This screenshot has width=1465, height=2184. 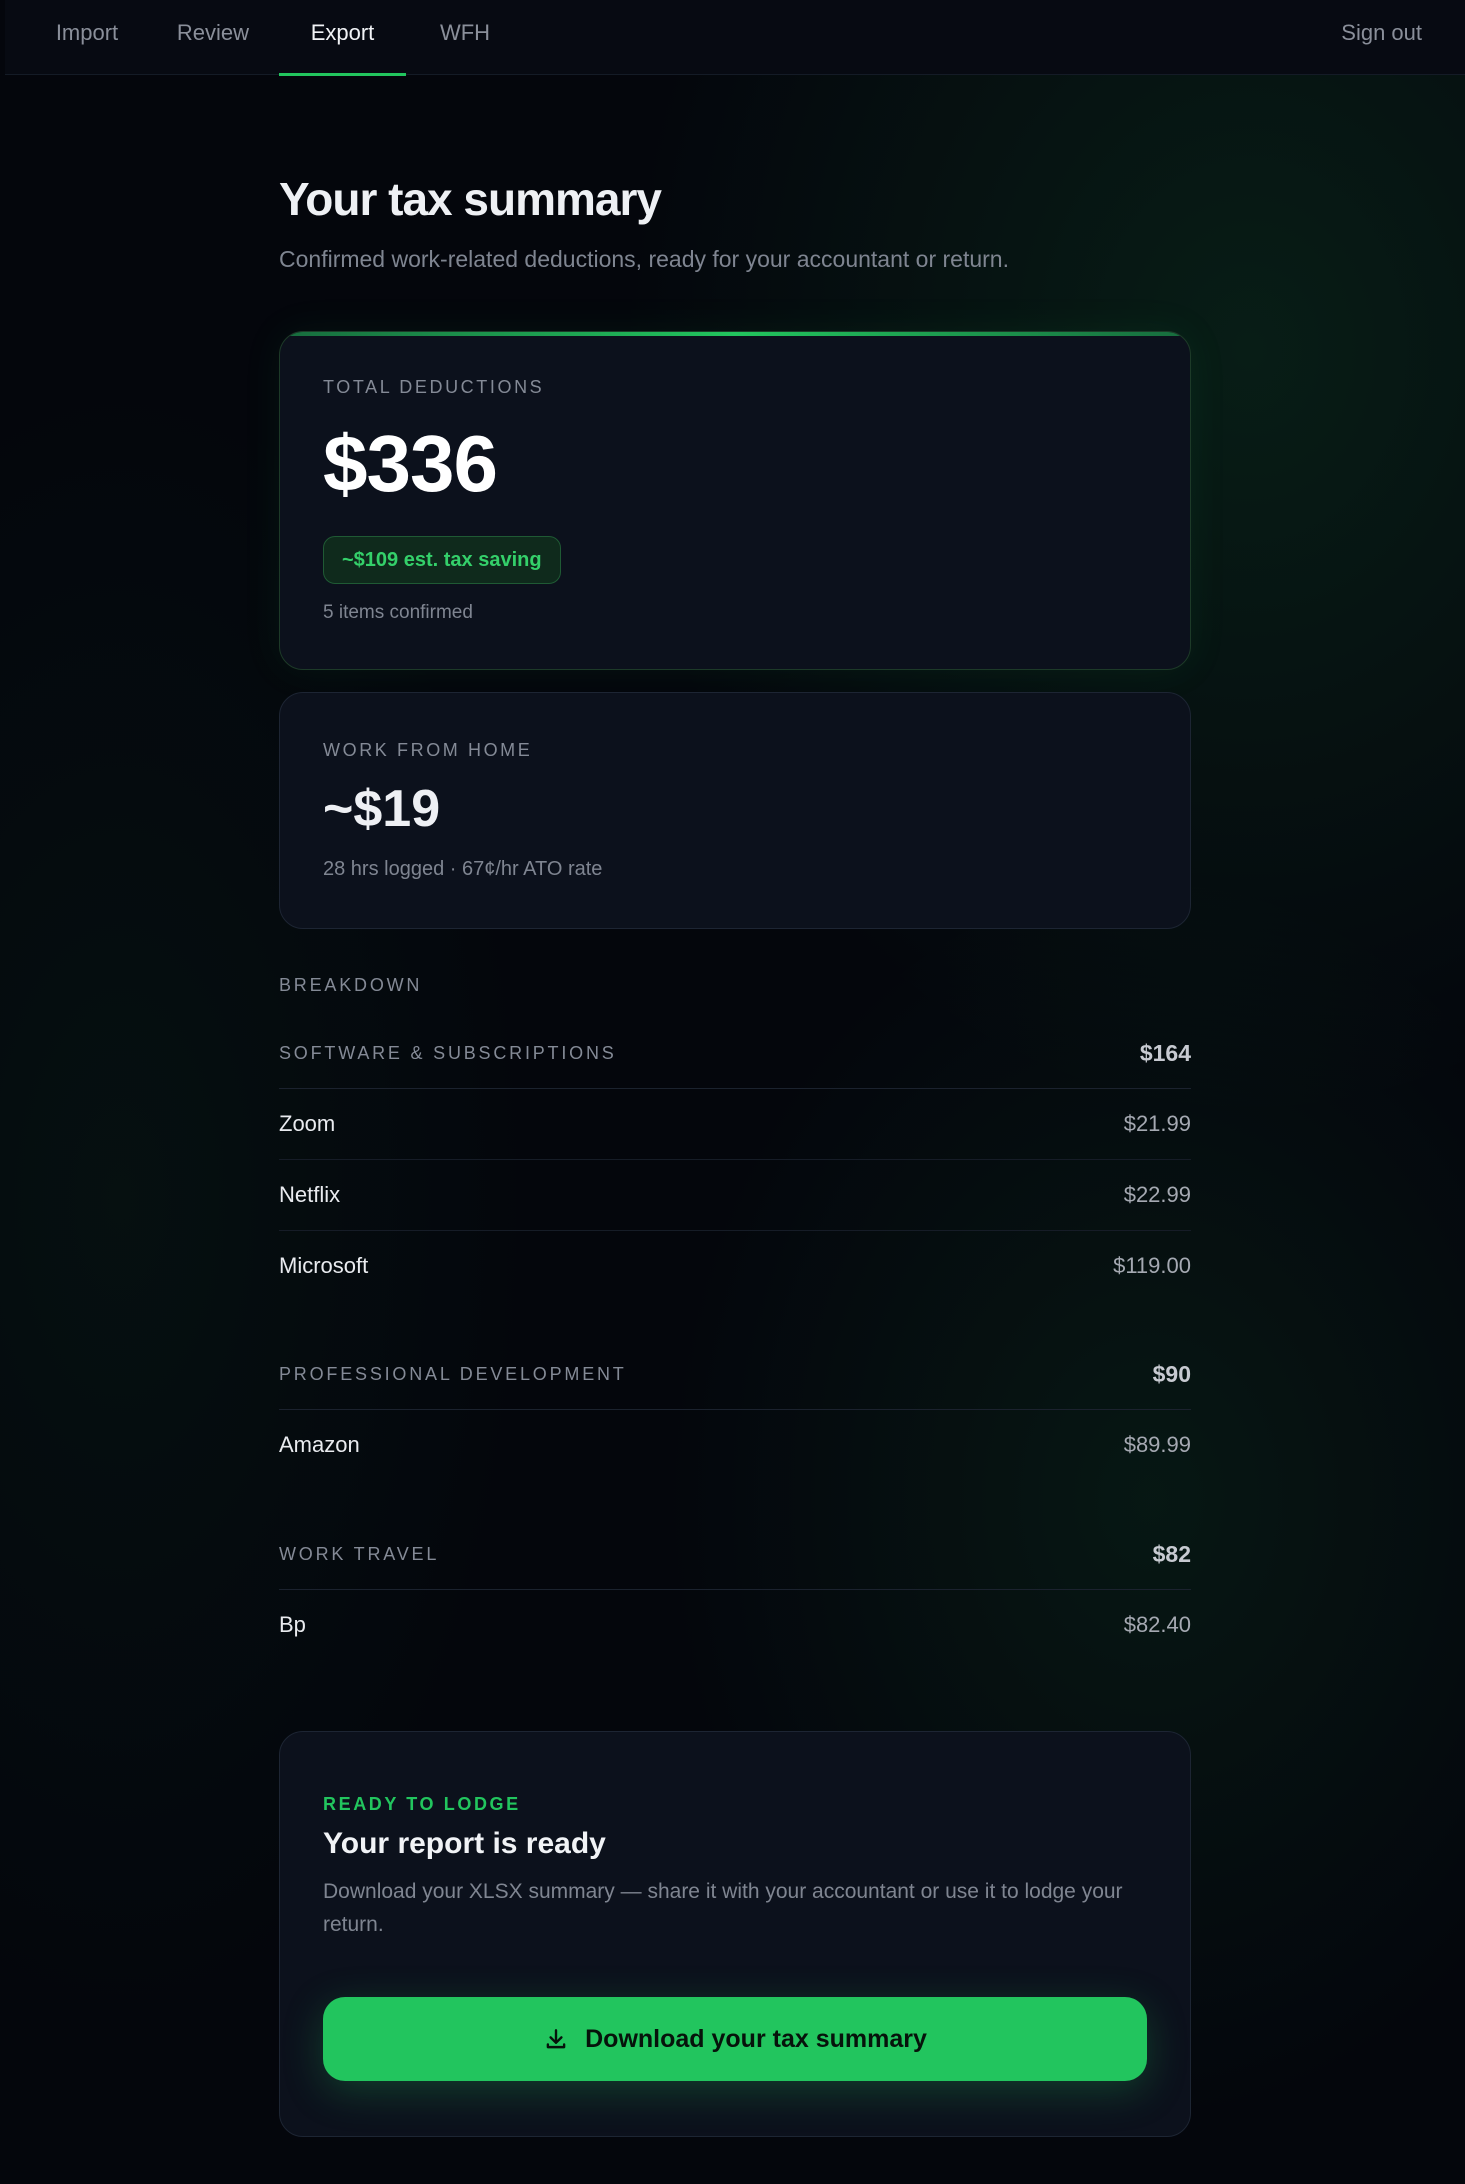 I want to click on category-name: WORK TRAVEL, so click(x=359, y=1554).